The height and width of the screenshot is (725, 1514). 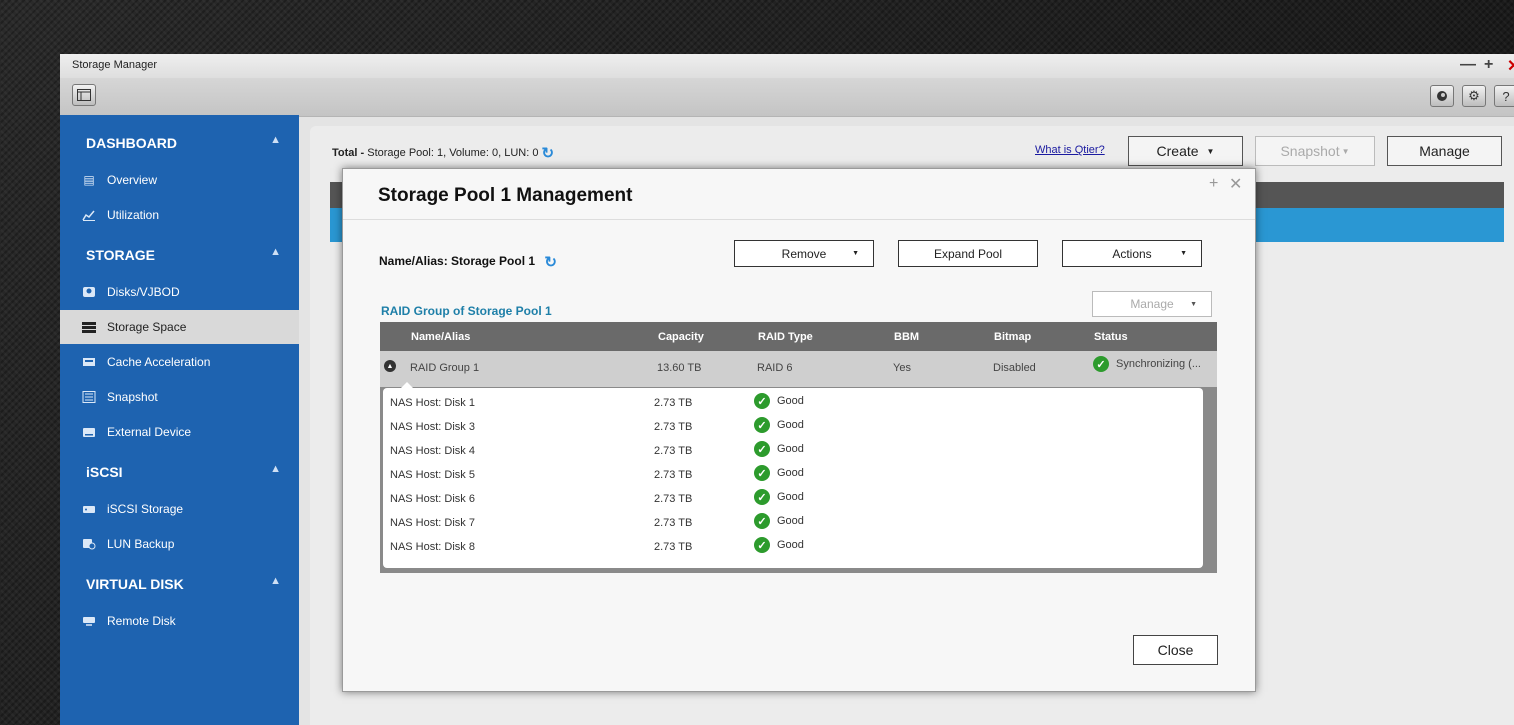 I want to click on raid-group-title: RAID Group of Storage Pool 1, so click(x=466, y=311).